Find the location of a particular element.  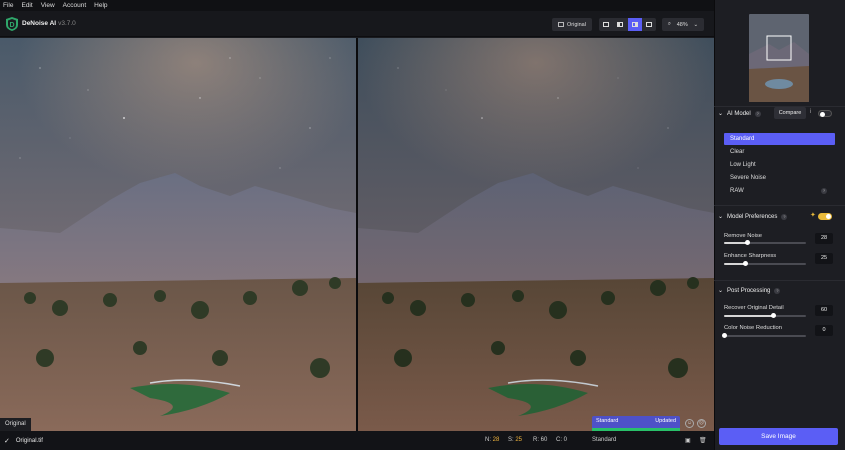

color-noise-value: 0 is located at coordinates (824, 330).